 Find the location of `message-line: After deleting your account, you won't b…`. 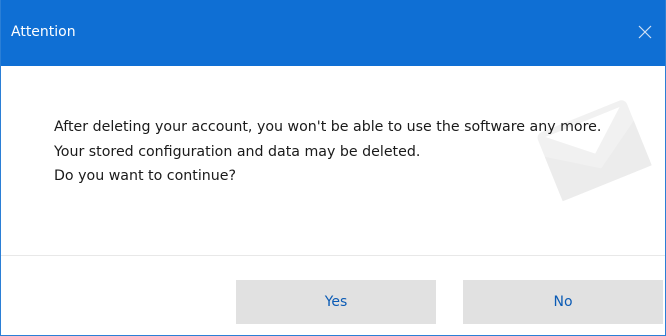

message-line: After deleting your account, you won't b… is located at coordinates (328, 127).